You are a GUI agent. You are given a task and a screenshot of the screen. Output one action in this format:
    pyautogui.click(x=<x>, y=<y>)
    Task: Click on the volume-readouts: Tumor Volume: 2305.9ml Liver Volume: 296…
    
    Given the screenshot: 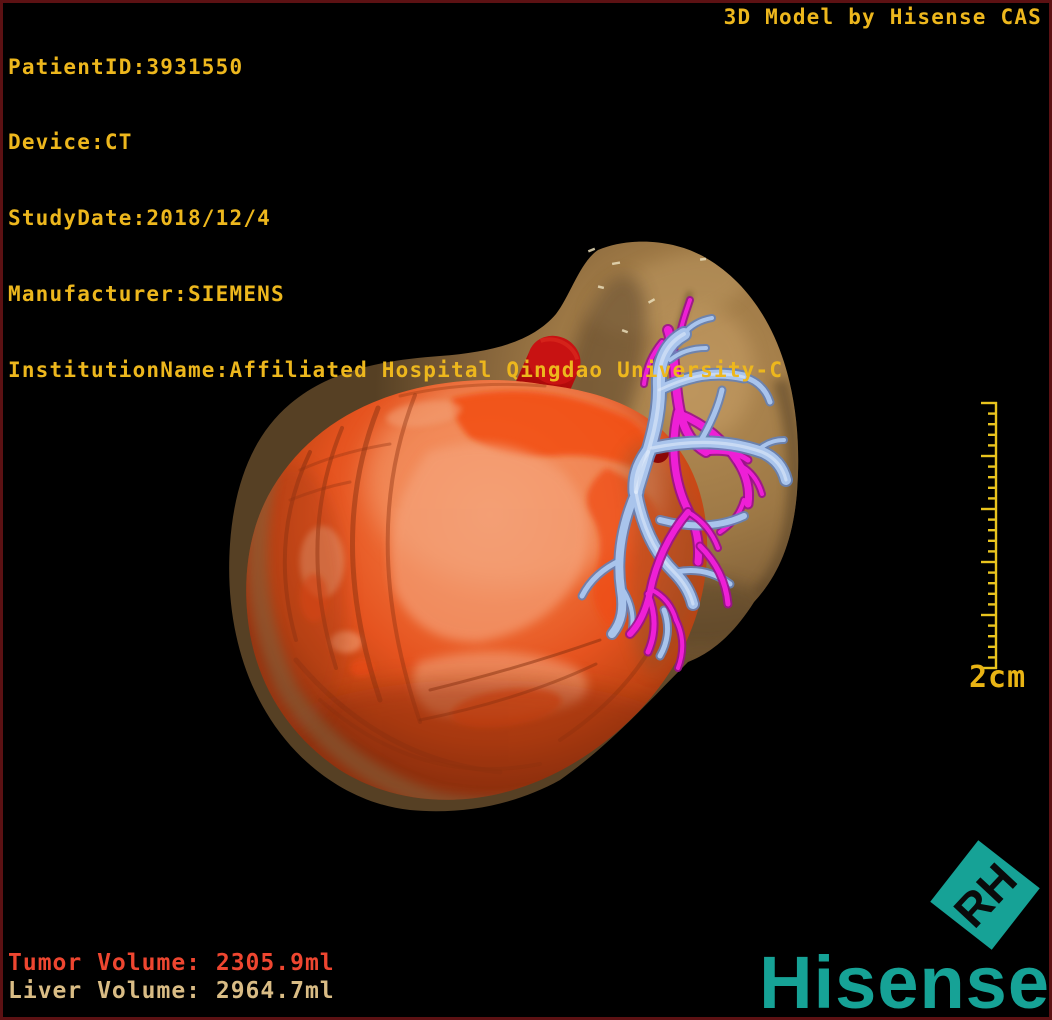 What is the action you would take?
    pyautogui.click(x=171, y=977)
    